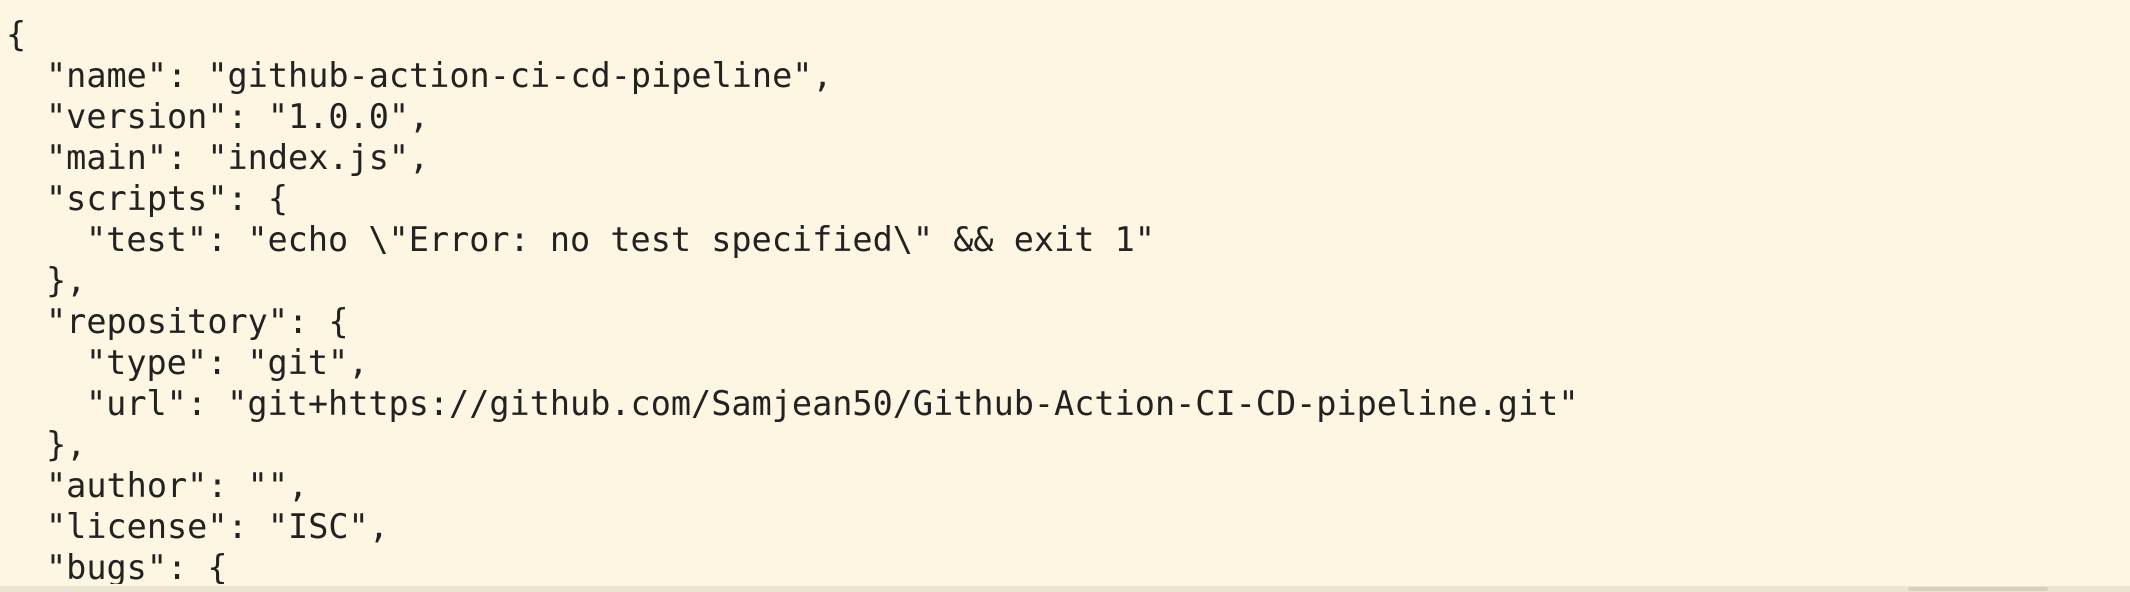  Describe the element at coordinates (1061, 75) in the screenshot. I see `code-line-2: "name": "github-action-ci-cd-pipeline",` at that location.